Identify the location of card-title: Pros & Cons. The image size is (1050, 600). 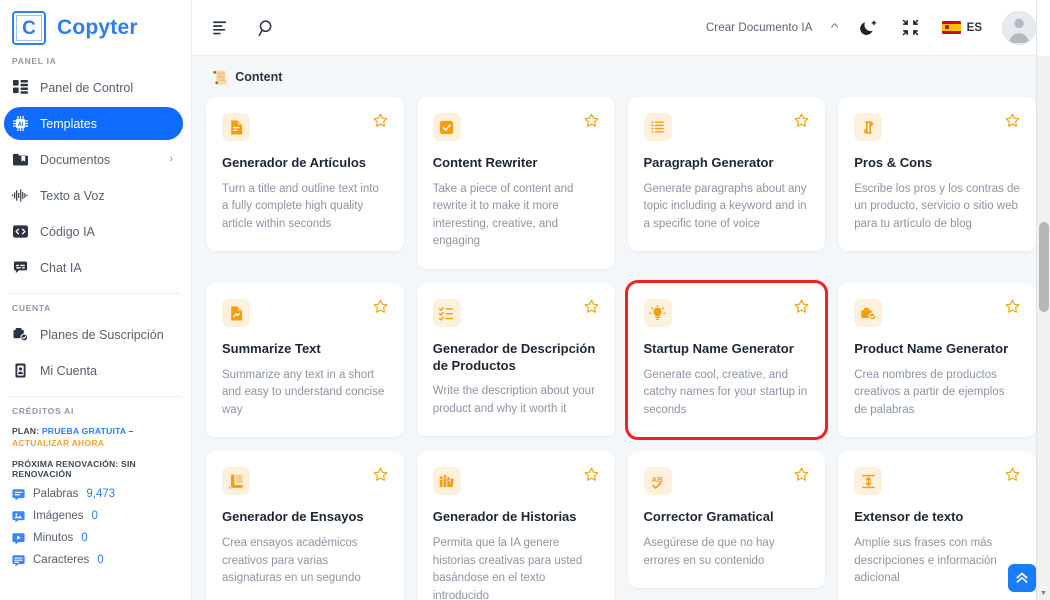
(893, 162).